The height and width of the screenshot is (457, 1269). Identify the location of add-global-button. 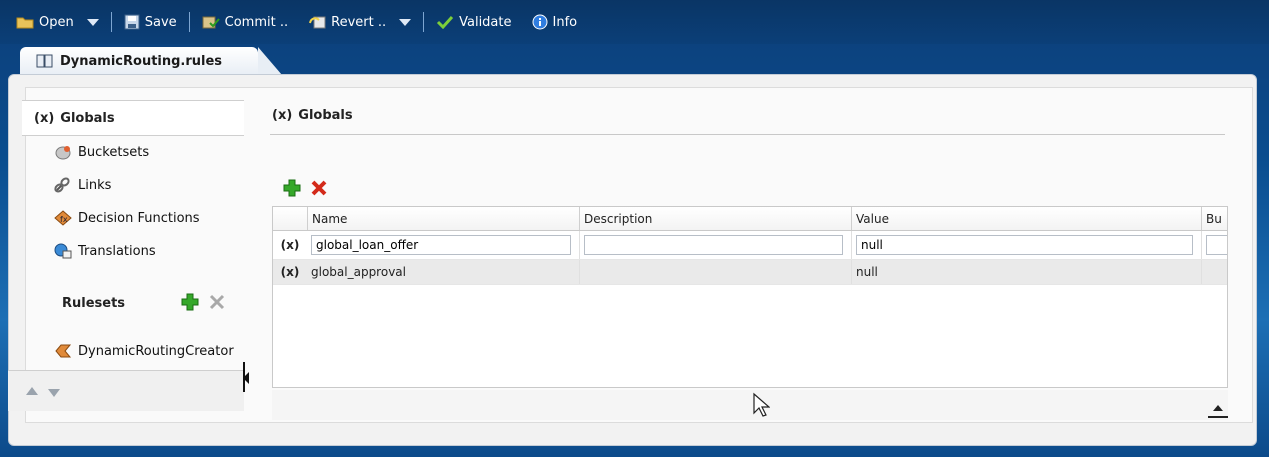
(292, 188).